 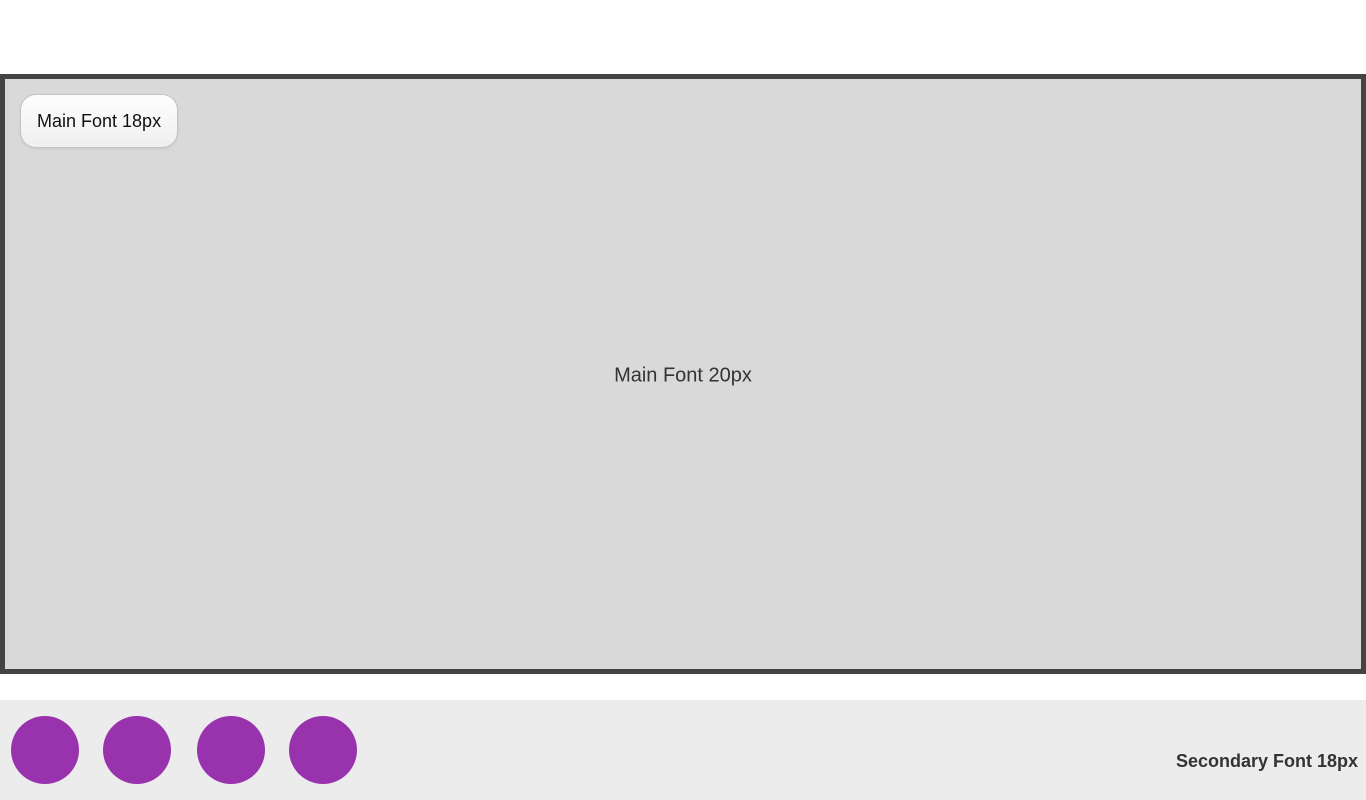 What do you see at coordinates (99, 121) in the screenshot?
I see `main-font-button: Main Font 18px` at bounding box center [99, 121].